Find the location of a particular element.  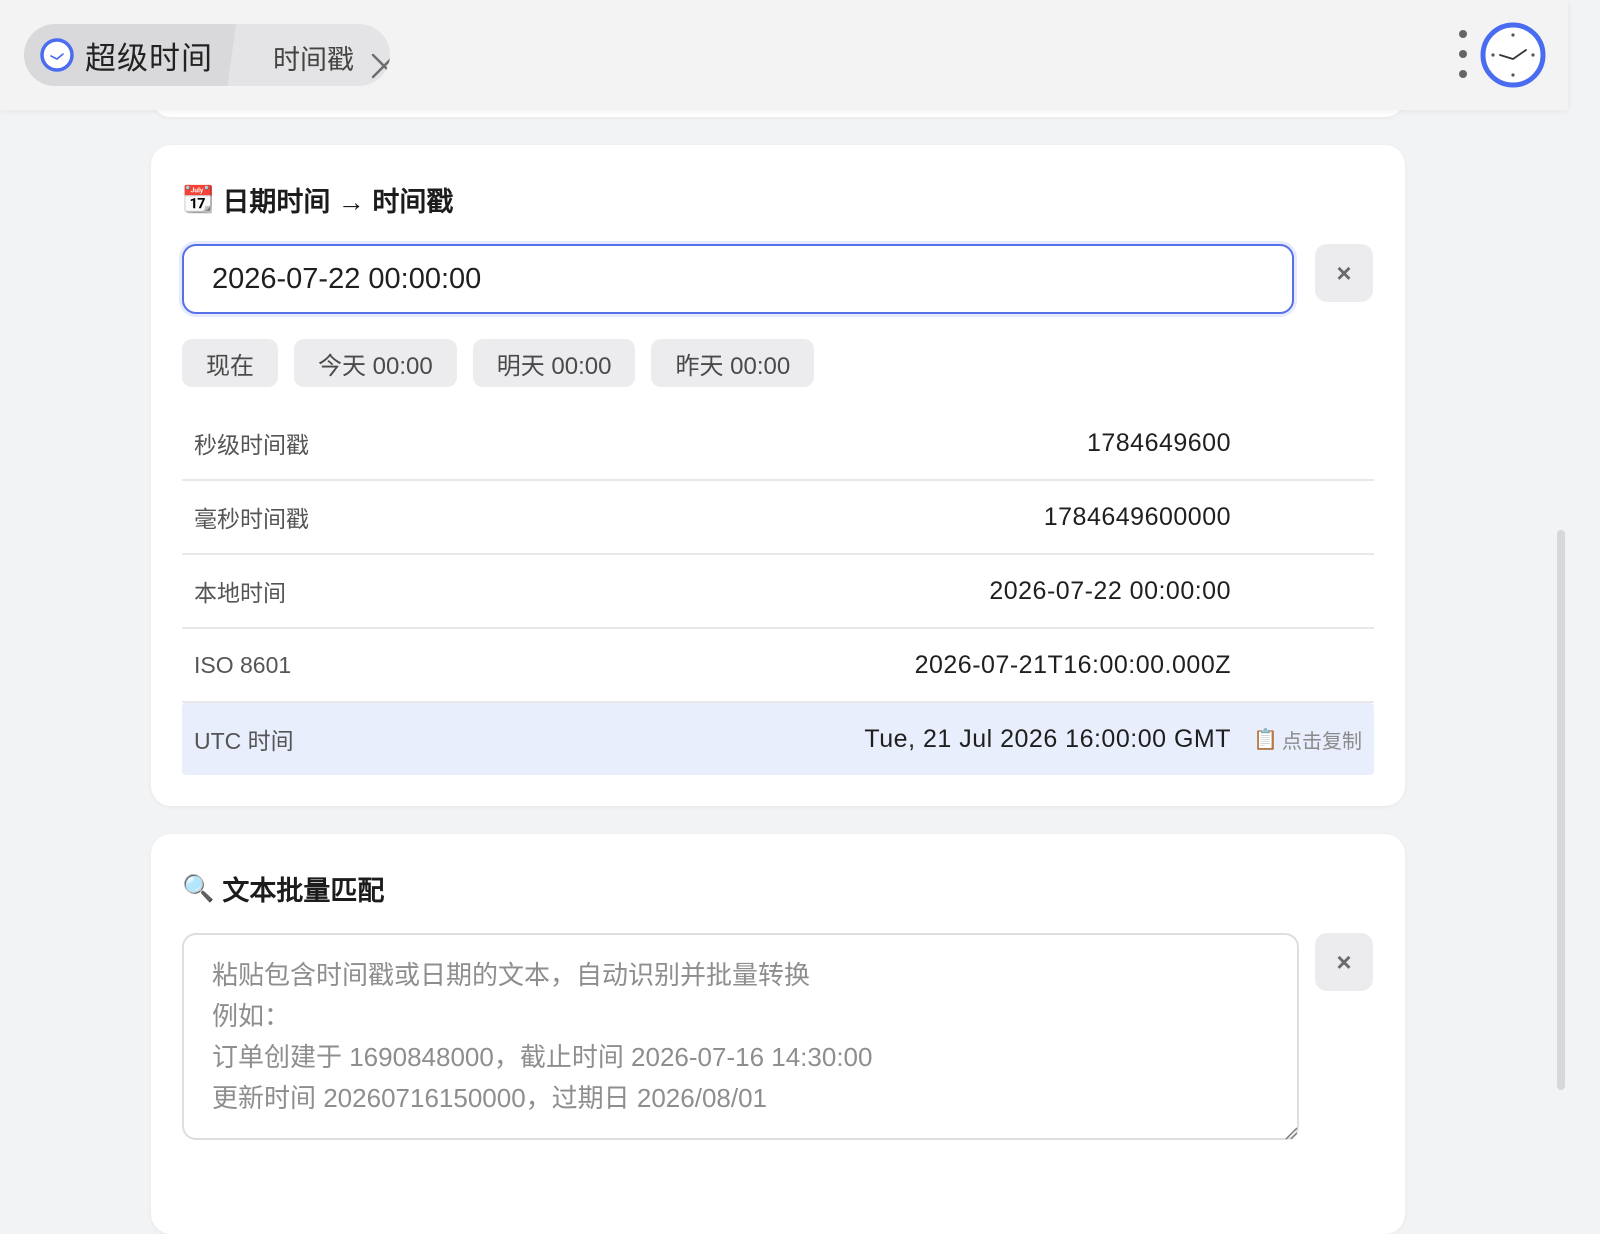

today-button: 今天 00:00 is located at coordinates (375, 363).